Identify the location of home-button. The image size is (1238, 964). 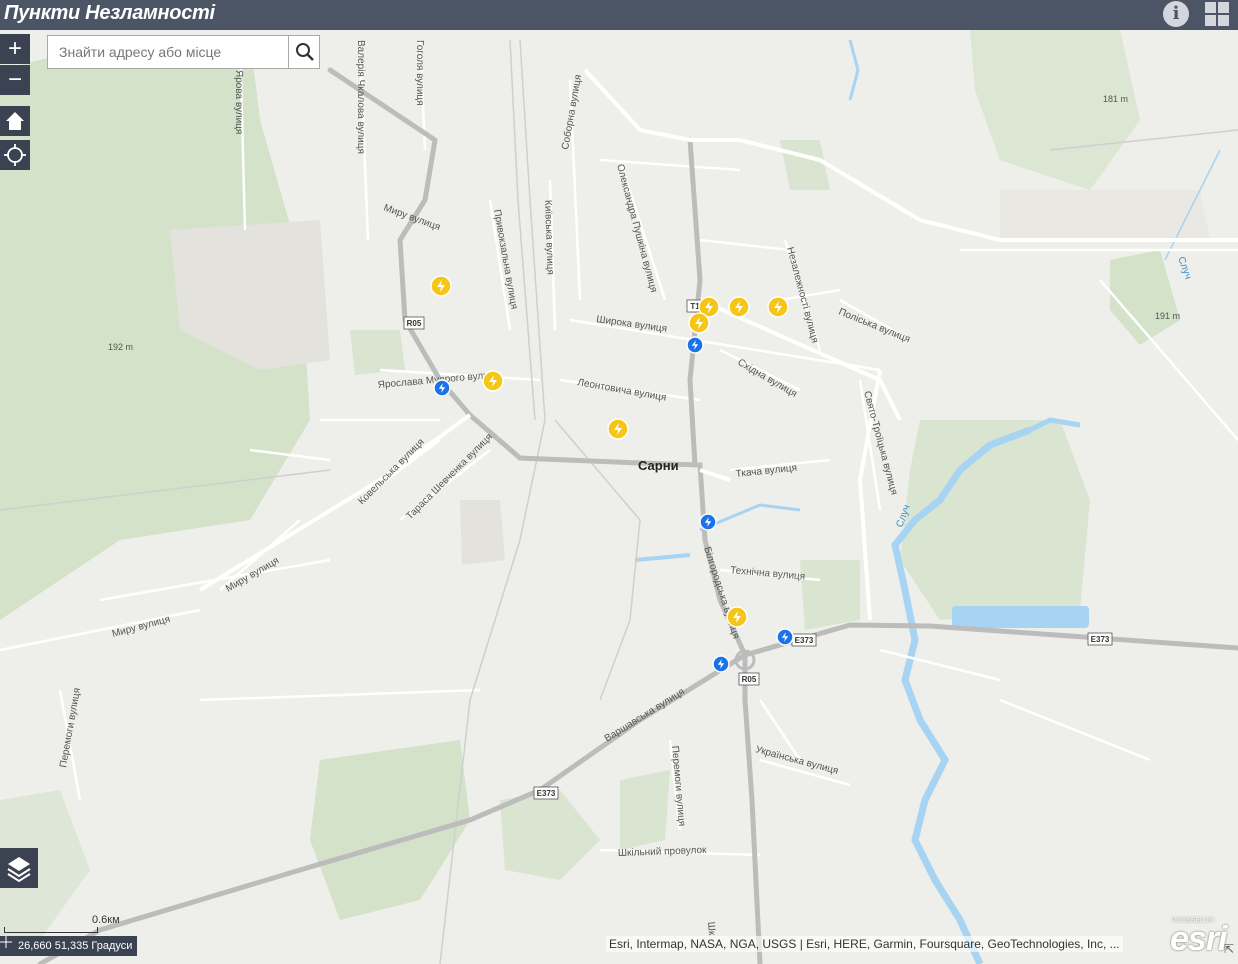
(15, 121).